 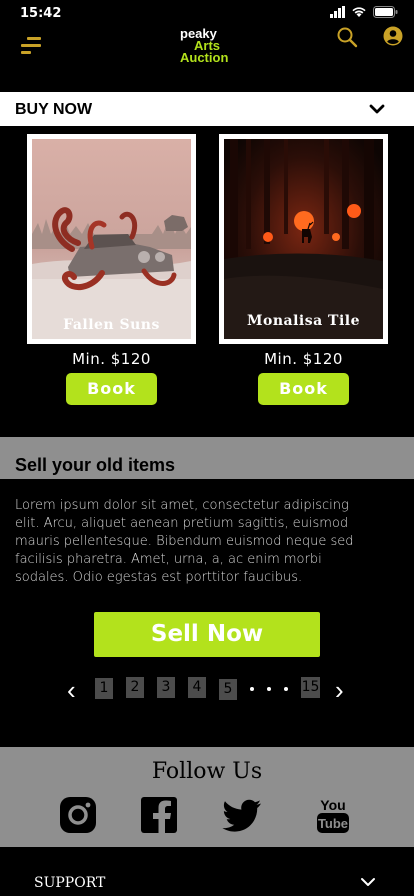 I want to click on page-number: 5, so click(x=228, y=689).